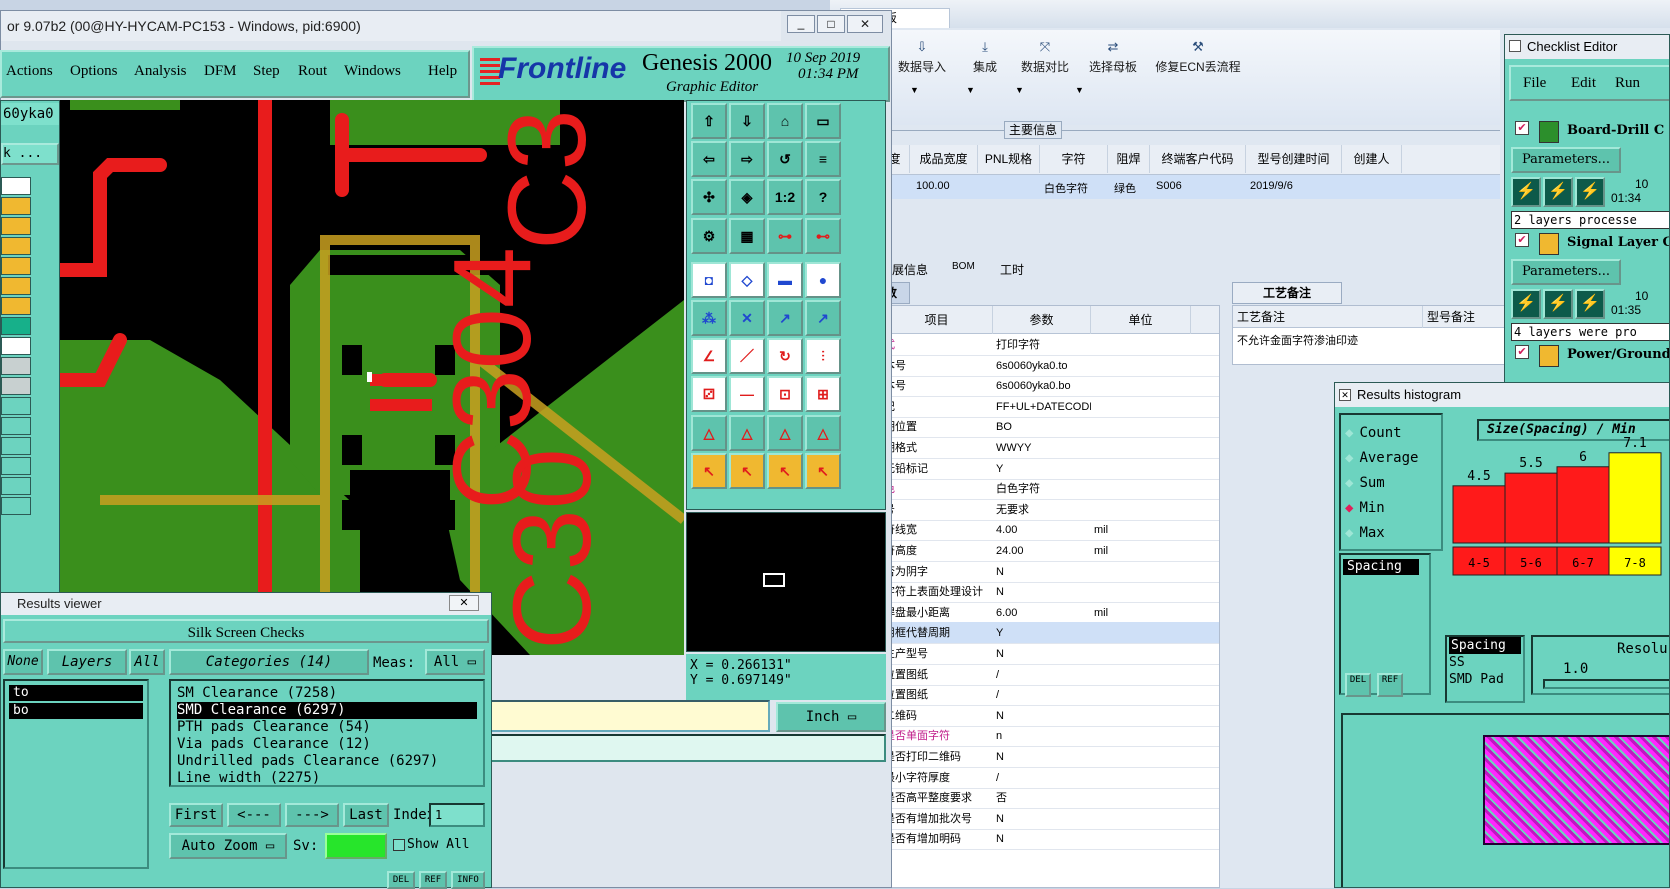 The height and width of the screenshot is (889, 1670). What do you see at coordinates (1534, 83) in the screenshot?
I see `menu-file: File` at bounding box center [1534, 83].